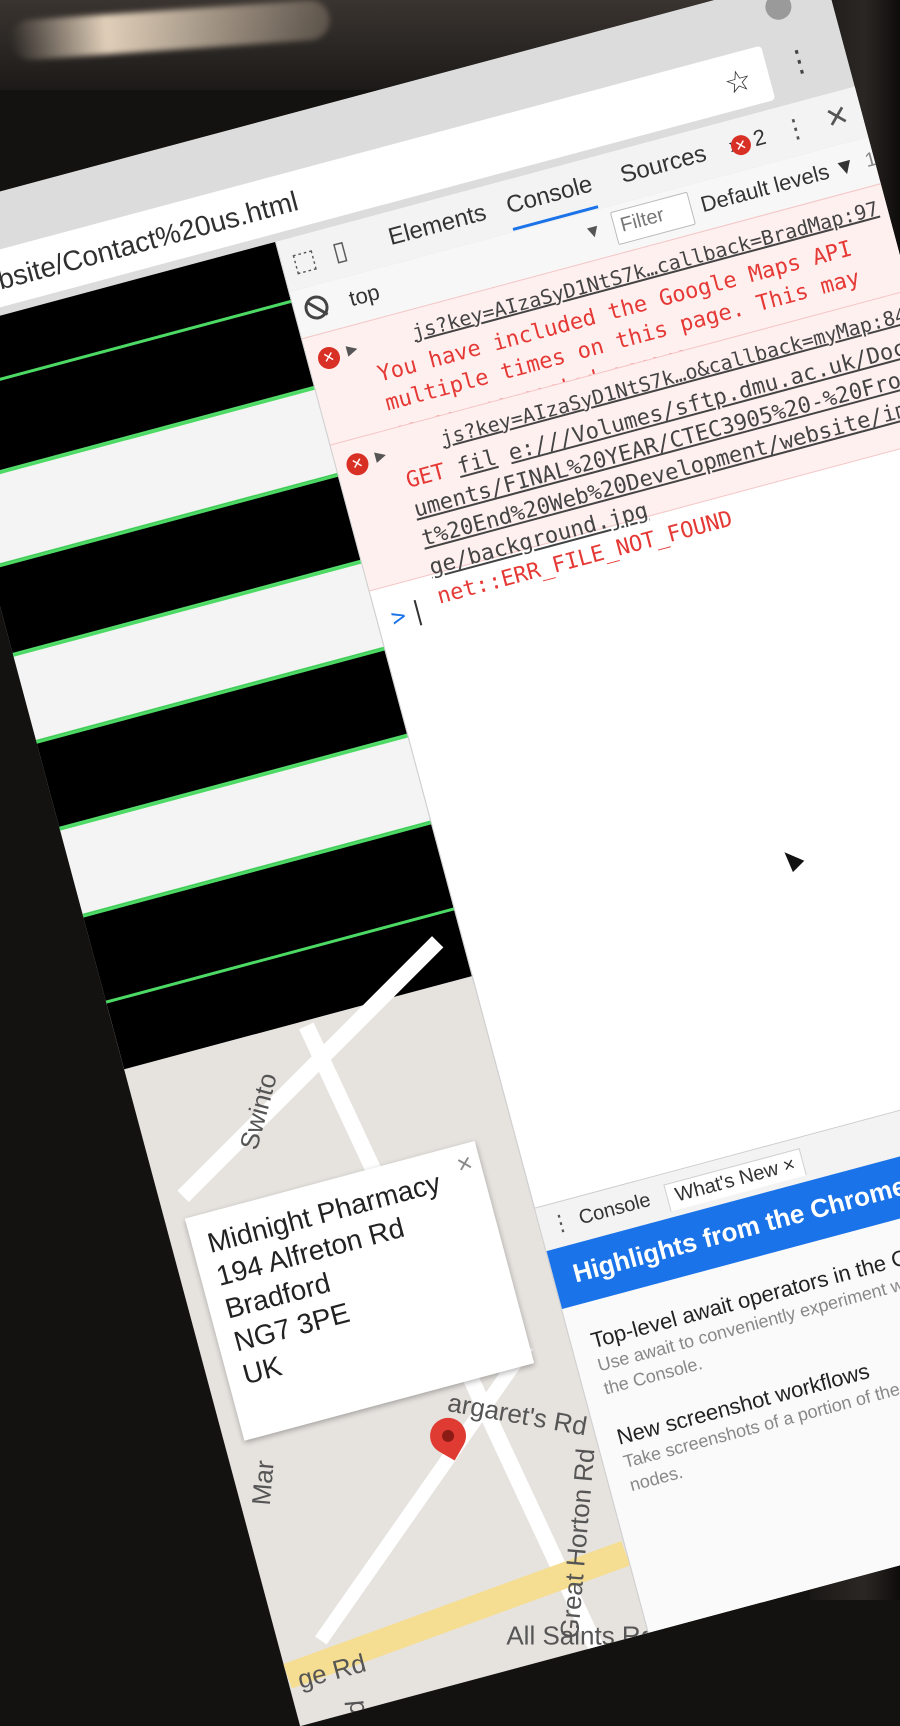 The image size is (900, 1726). I want to click on drawer-menu-icon: ⋮, so click(561, 1223).